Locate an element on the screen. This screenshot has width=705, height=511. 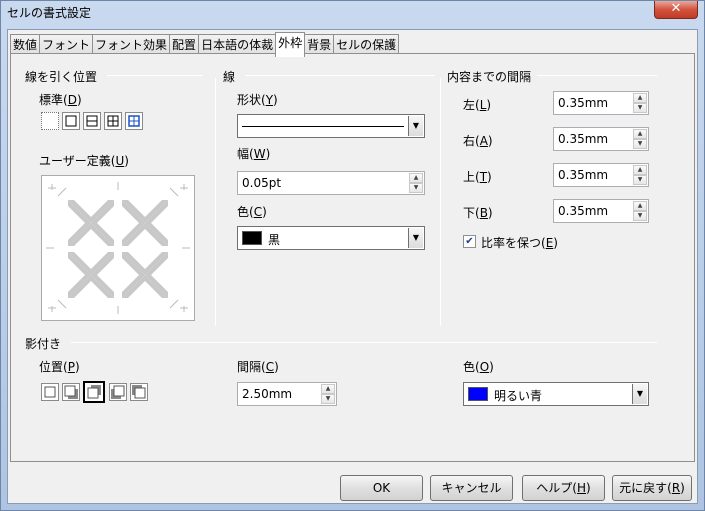
spacing-top-value: 0.35mm is located at coordinates (583, 175).